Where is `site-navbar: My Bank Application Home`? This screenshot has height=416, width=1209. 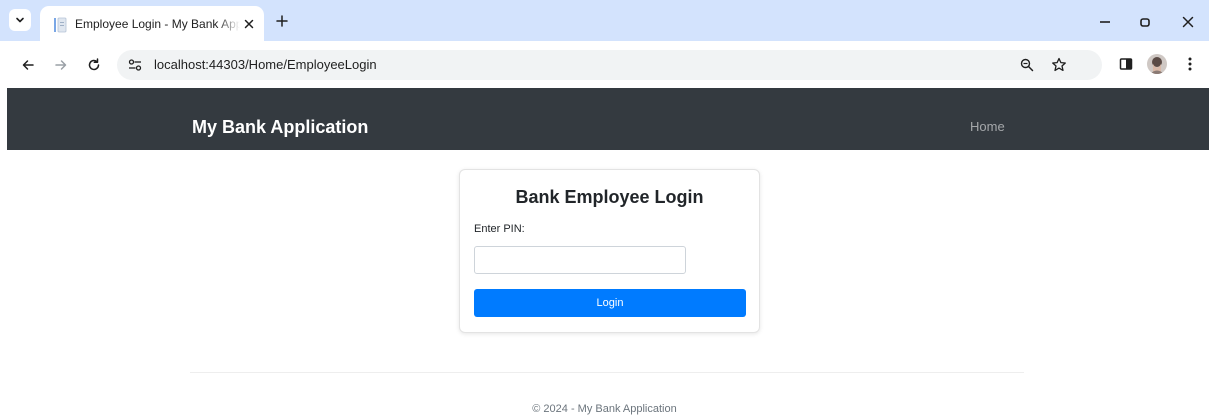
site-navbar: My Bank Application Home is located at coordinates (608, 119).